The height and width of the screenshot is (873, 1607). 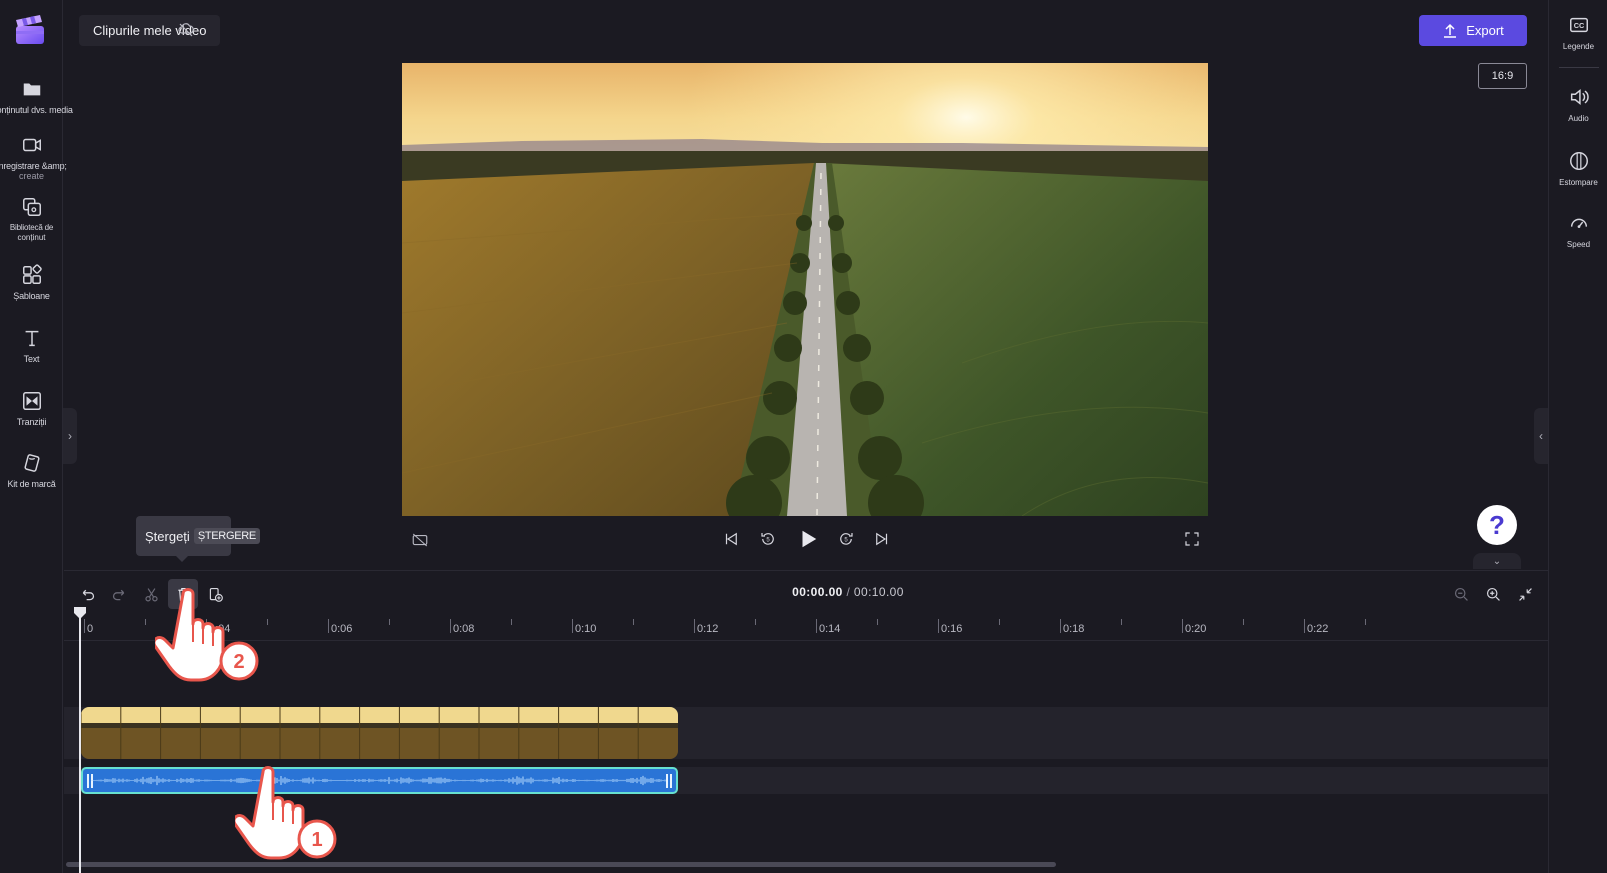 I want to click on right-item-label: Legende, so click(x=1578, y=46).